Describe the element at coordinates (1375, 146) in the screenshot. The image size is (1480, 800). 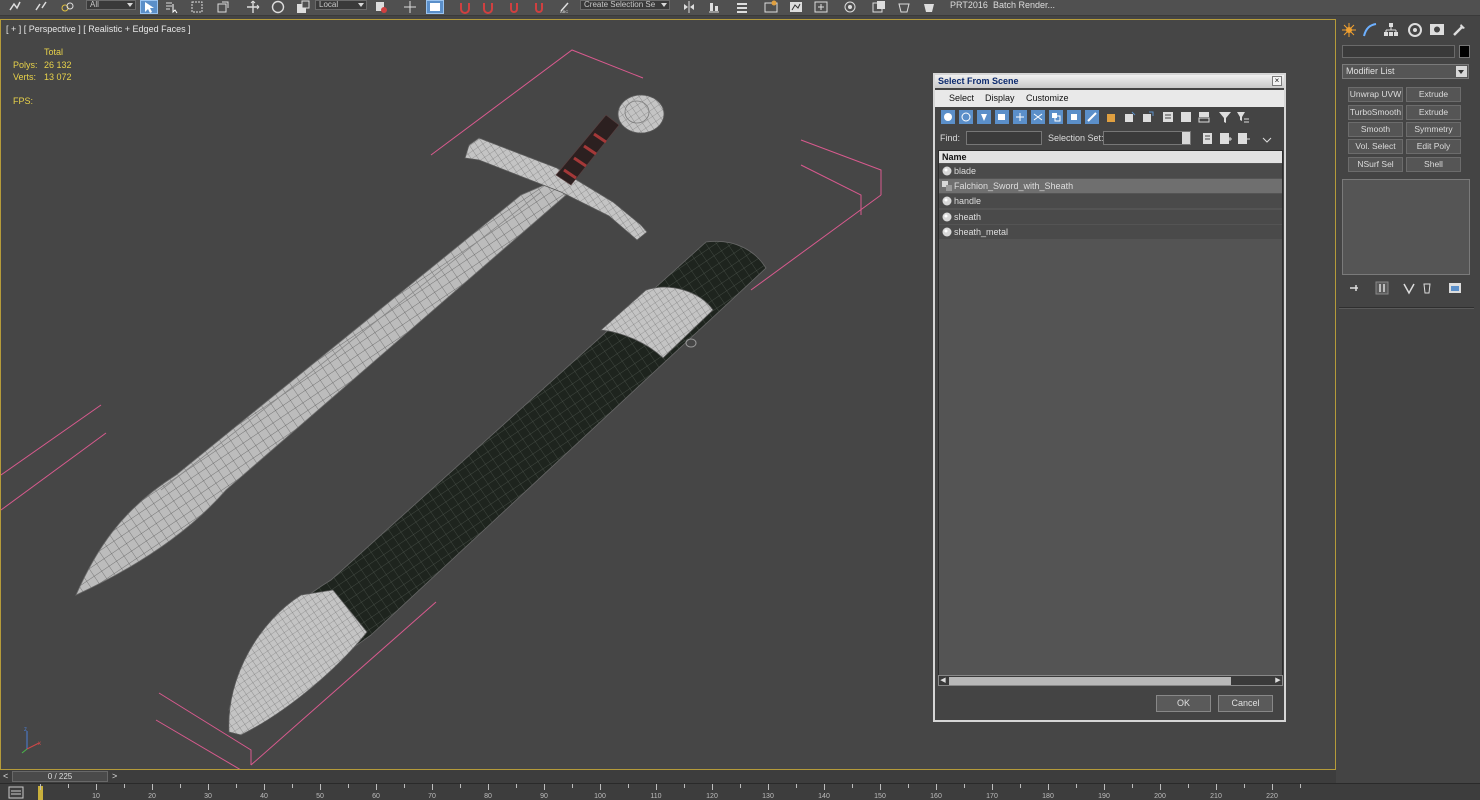
I see `vol-select-button: Vol. Select` at that location.